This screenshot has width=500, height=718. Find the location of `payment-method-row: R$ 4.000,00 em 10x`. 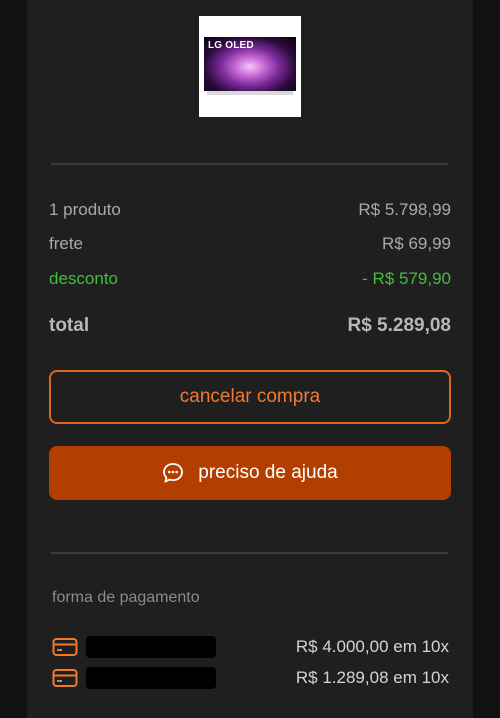

payment-method-row: R$ 4.000,00 em 10x is located at coordinates (250, 647).